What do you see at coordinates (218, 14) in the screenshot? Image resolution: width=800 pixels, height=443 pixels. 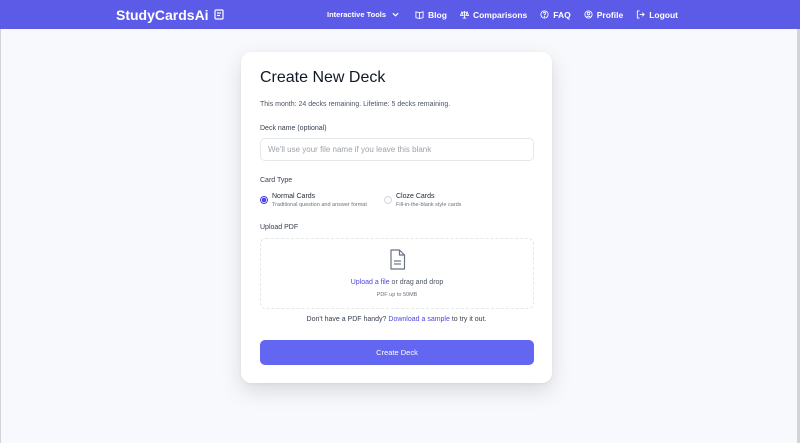 I see `flashcard-icon` at bounding box center [218, 14].